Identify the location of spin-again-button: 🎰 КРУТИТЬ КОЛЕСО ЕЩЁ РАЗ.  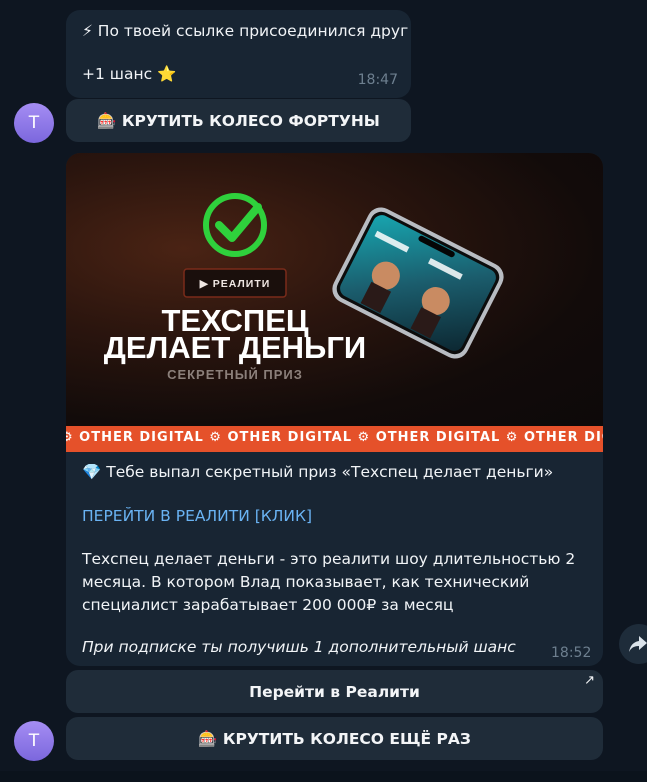
(334, 738).